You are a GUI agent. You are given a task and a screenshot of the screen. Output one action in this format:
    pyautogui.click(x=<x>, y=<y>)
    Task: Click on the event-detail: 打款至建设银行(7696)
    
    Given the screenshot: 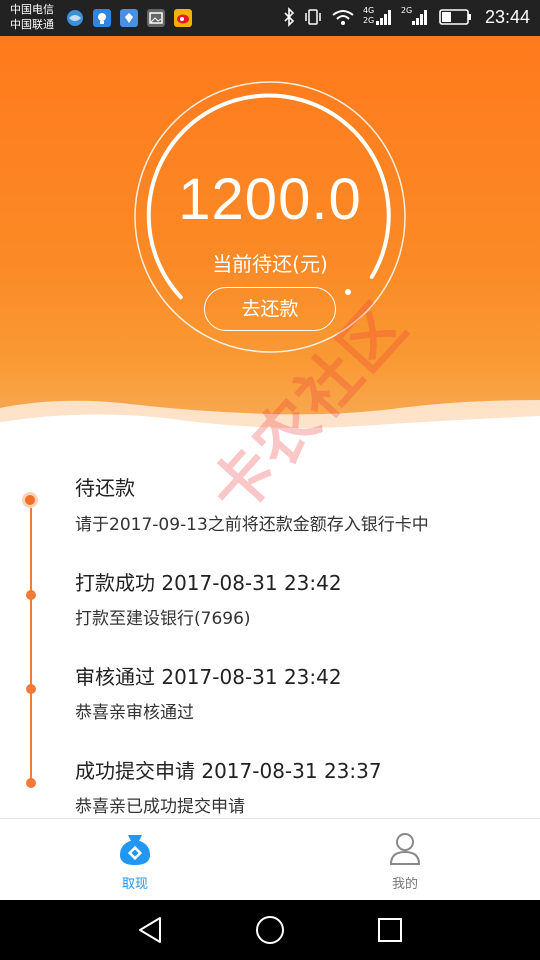 What is the action you would take?
    pyautogui.click(x=163, y=619)
    